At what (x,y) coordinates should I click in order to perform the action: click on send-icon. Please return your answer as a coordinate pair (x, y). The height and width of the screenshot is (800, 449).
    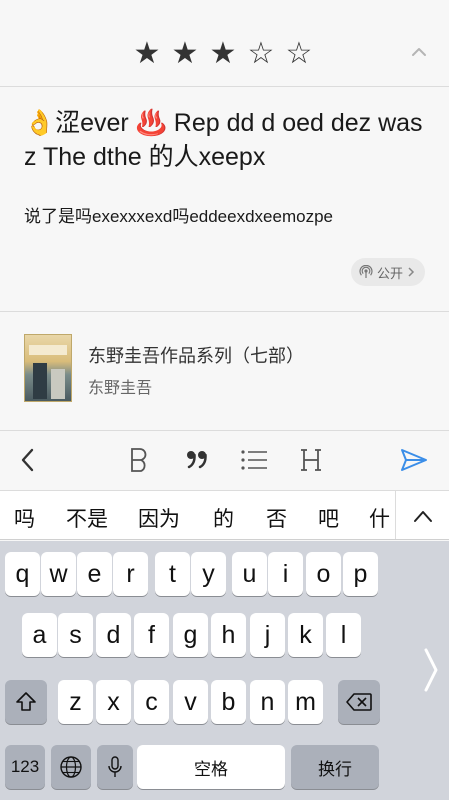
    Looking at the image, I should click on (414, 460).